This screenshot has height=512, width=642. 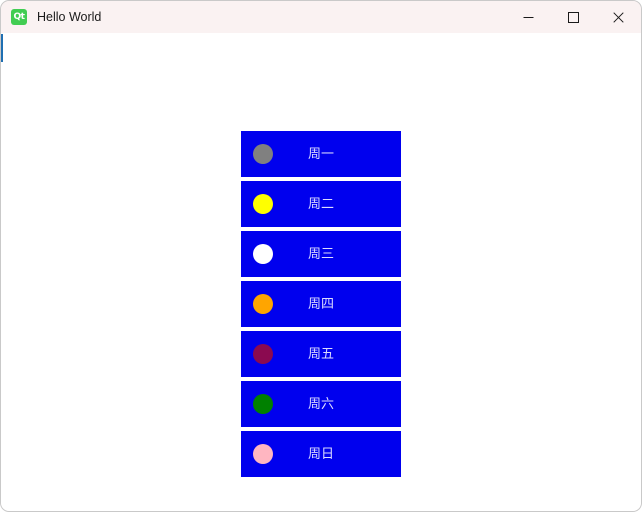 What do you see at coordinates (263, 454) in the screenshot?
I see `pink-circle-icon` at bounding box center [263, 454].